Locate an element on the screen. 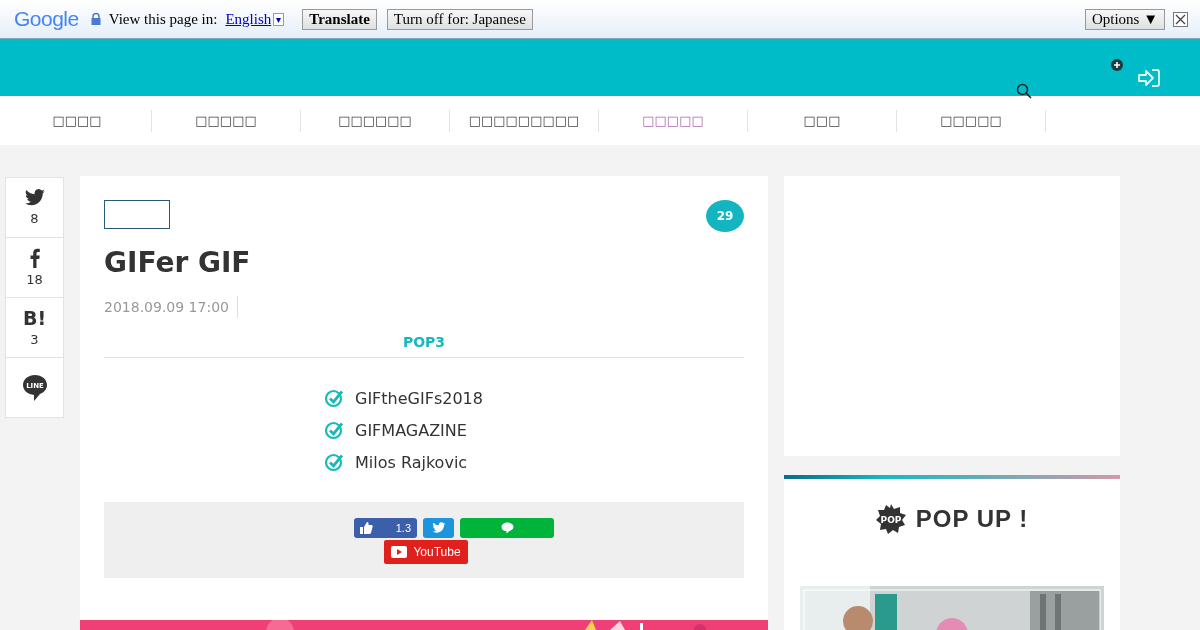 Image resolution: width=1200 pixels, height=630 pixels. category-tag is located at coordinates (137, 214).